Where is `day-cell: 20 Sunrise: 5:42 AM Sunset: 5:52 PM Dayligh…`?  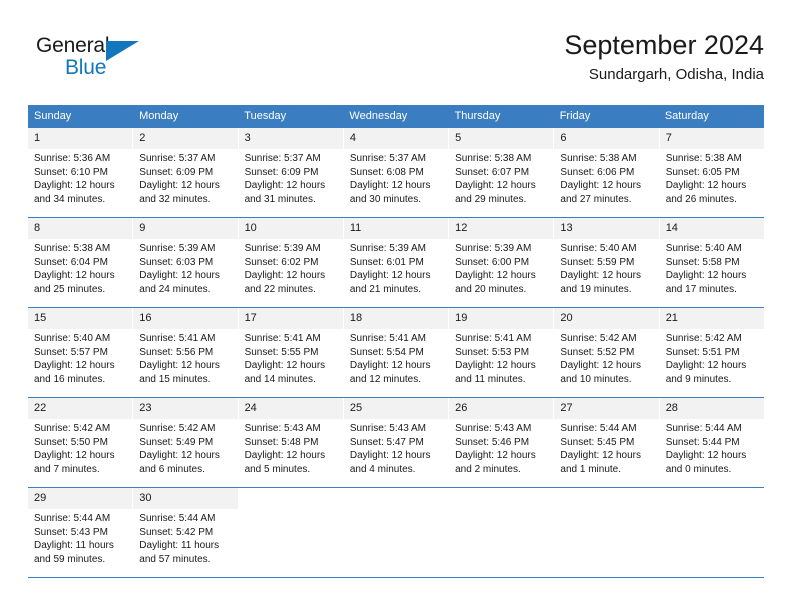
day-cell: 20 Sunrise: 5:42 AM Sunset: 5:52 PM Dayligh… is located at coordinates (607, 352).